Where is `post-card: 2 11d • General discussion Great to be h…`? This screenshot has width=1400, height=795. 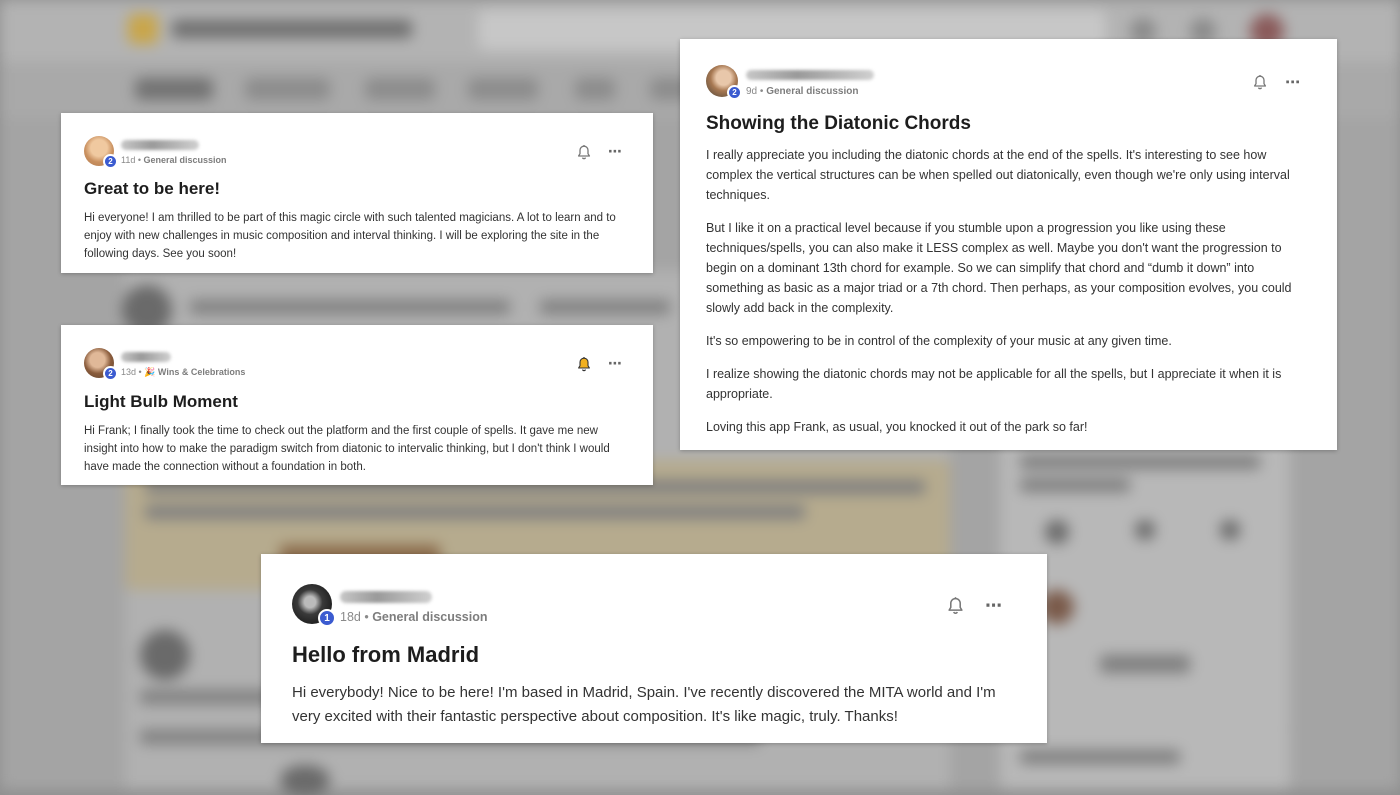
post-card: 2 11d • General discussion Great to be h… is located at coordinates (357, 193).